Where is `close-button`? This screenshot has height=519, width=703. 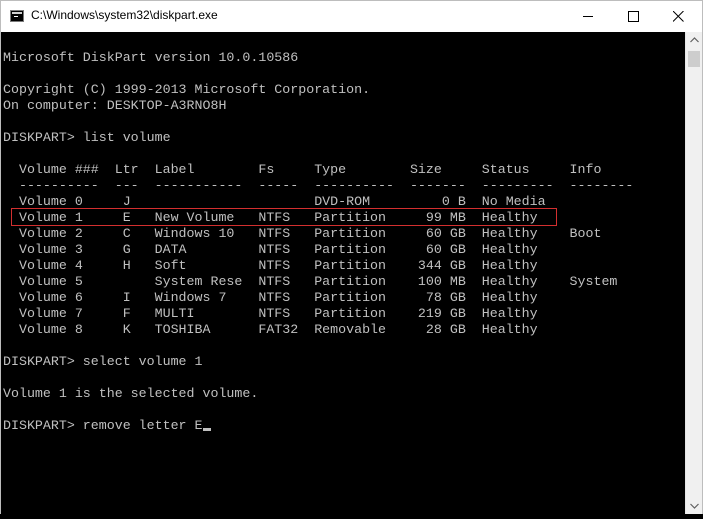
close-button is located at coordinates (678, 16).